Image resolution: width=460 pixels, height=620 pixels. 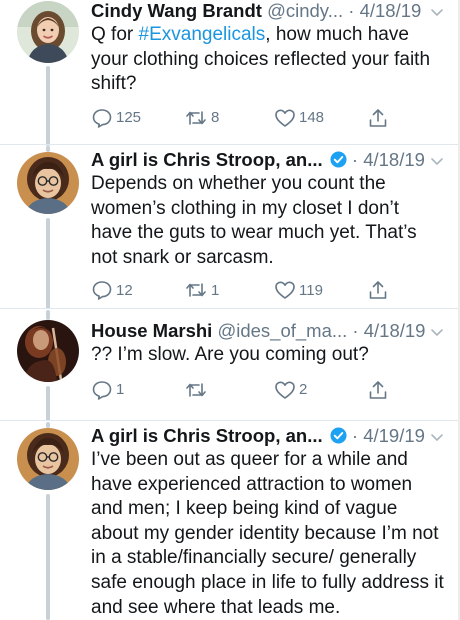 I want to click on reply-button: 12, so click(x=112, y=290).